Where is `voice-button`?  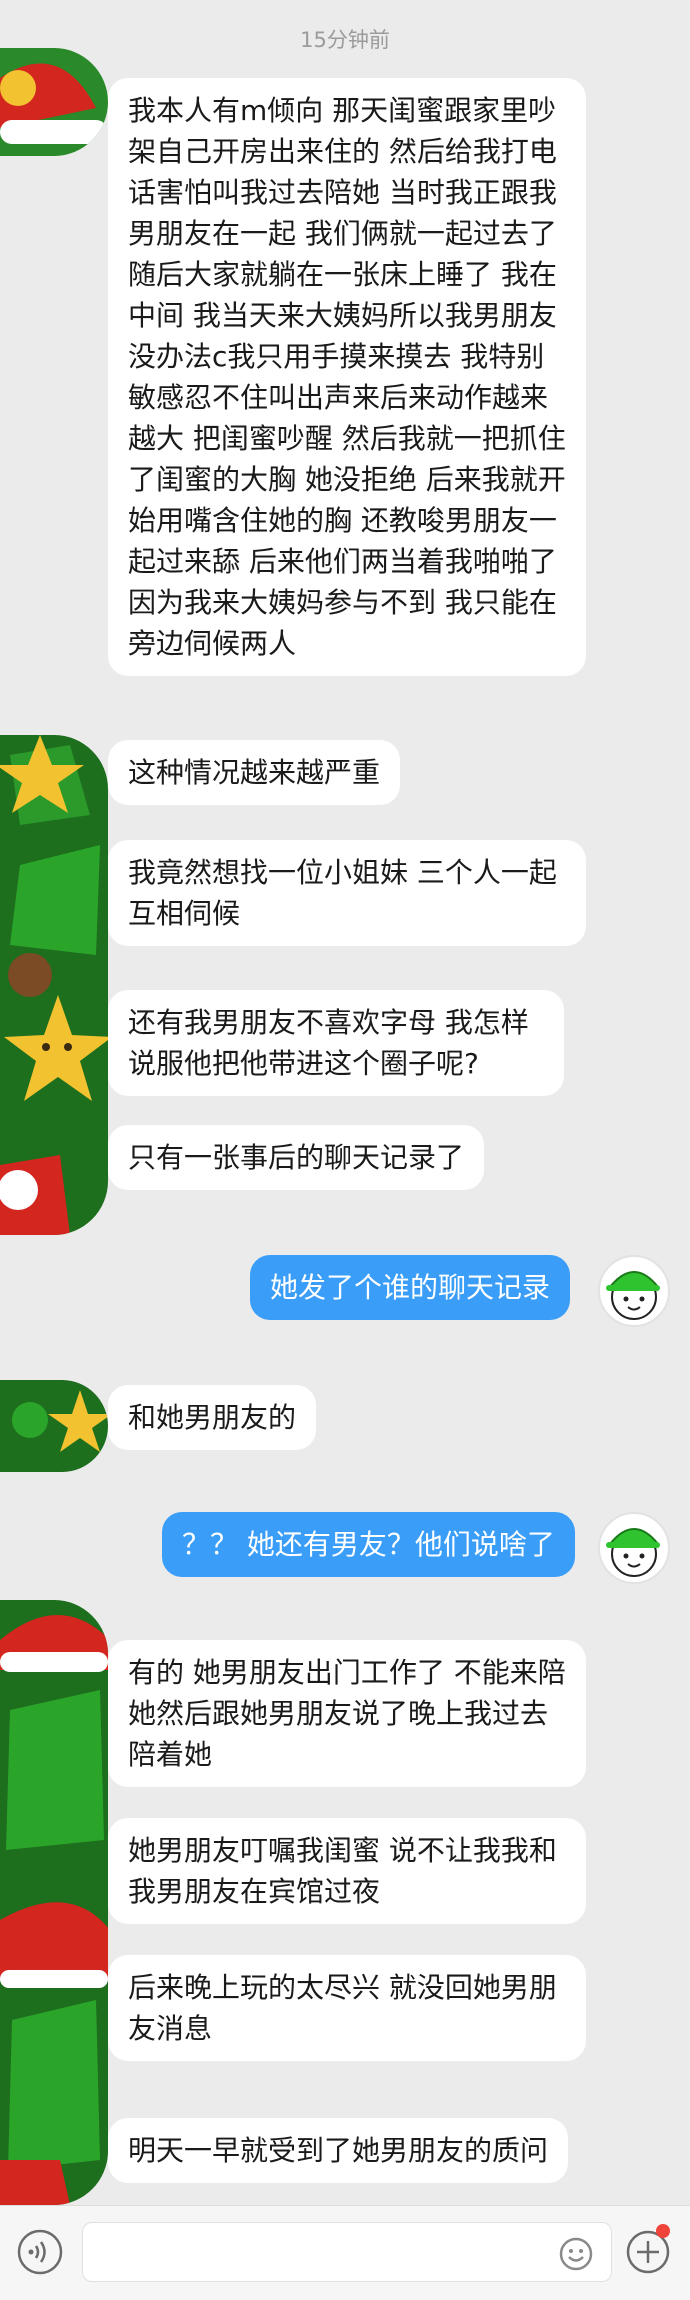
voice-button is located at coordinates (40, 2252).